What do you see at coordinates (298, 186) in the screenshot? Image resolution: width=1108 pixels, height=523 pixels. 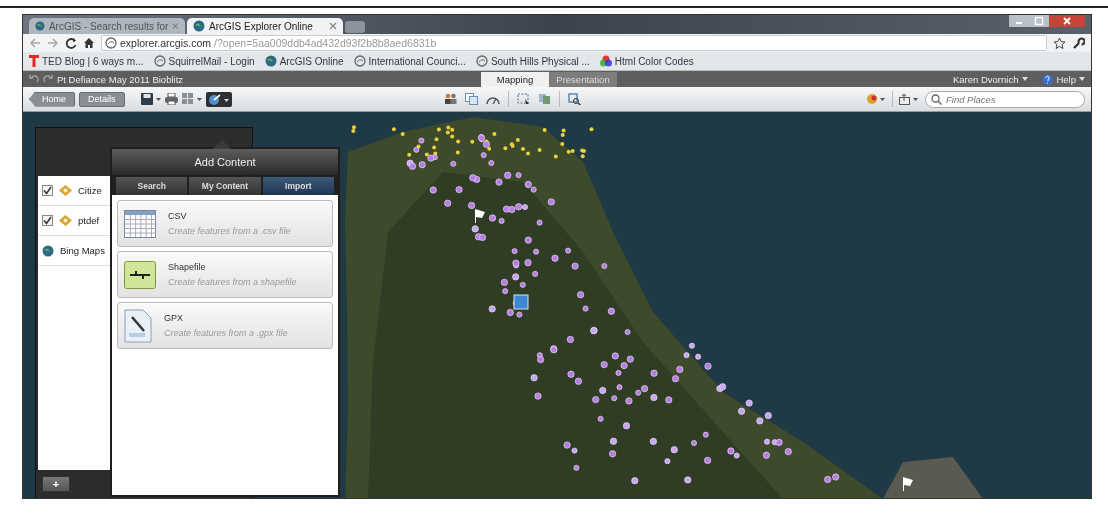 I see `popup-tab: Import` at bounding box center [298, 186].